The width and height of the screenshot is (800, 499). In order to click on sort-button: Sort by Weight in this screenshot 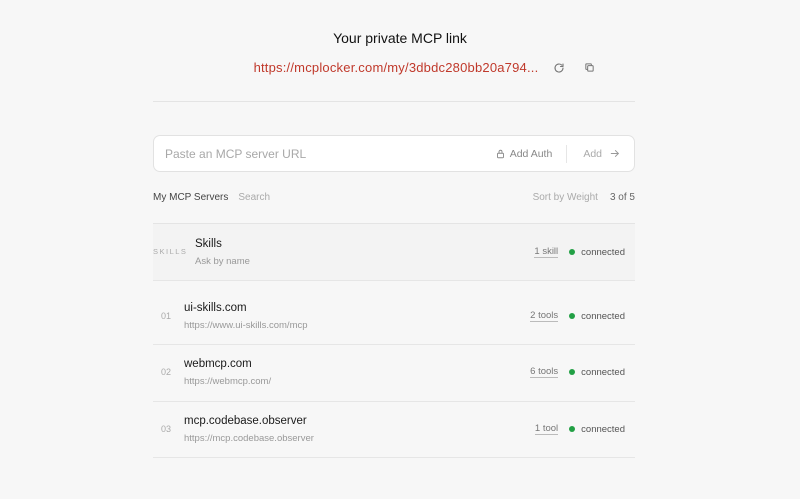, I will do `click(565, 197)`.